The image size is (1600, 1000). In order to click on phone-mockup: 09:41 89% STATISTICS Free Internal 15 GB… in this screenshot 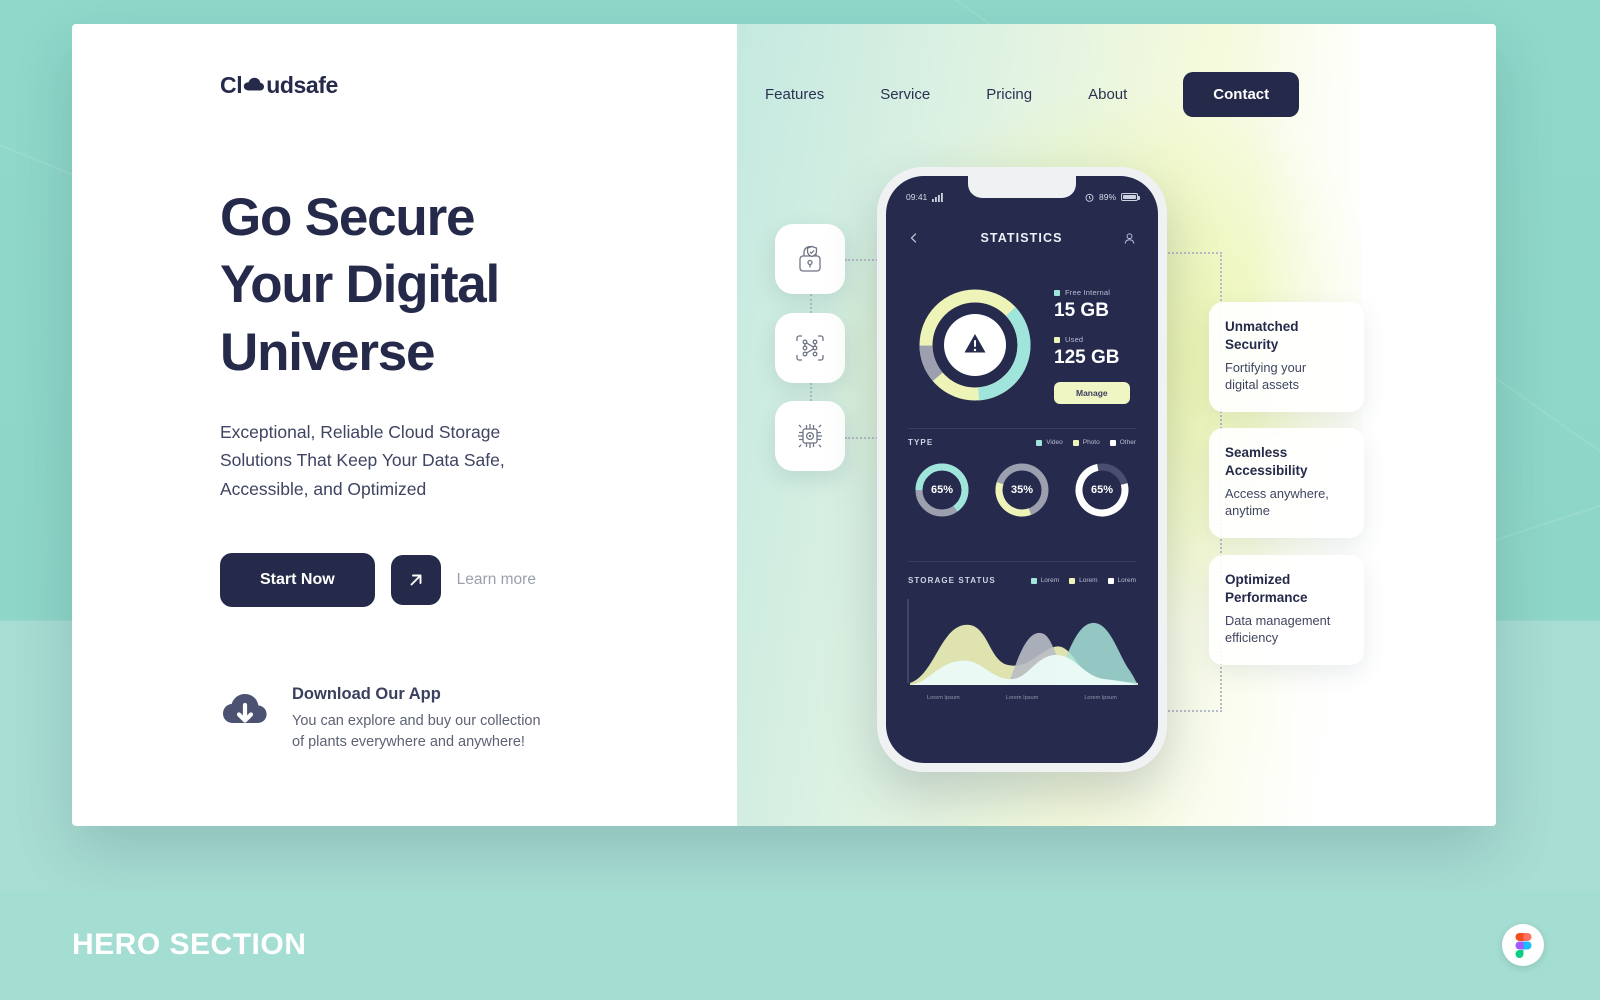, I will do `click(1022, 469)`.